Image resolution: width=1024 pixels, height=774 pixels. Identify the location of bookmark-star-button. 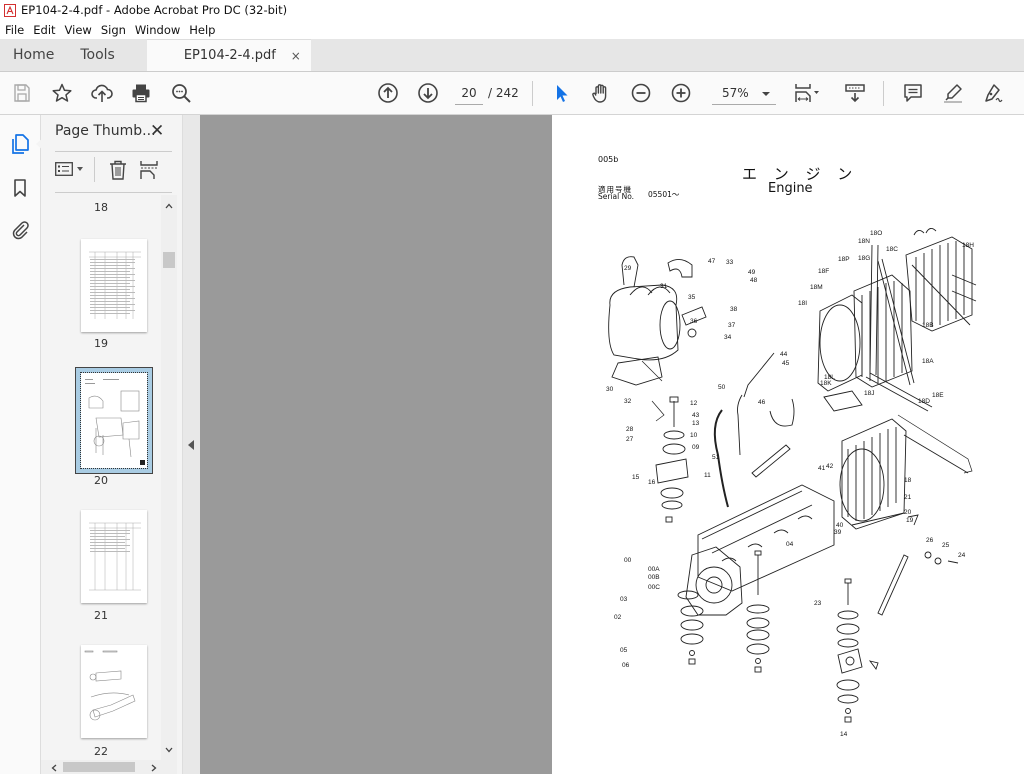
(62, 93).